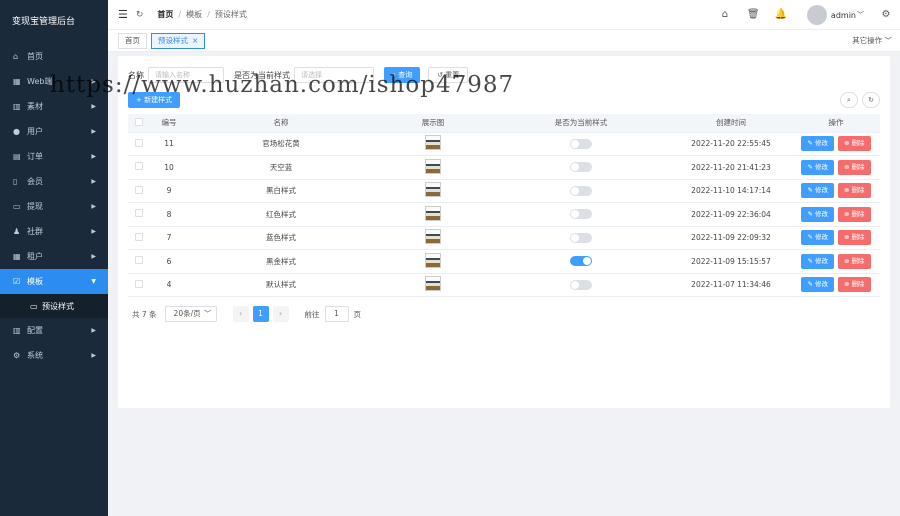 Image resolution: width=900 pixels, height=516 pixels. What do you see at coordinates (54, 181) in the screenshot?
I see `sidebar-item-5: ▯ 会员 ▶` at bounding box center [54, 181].